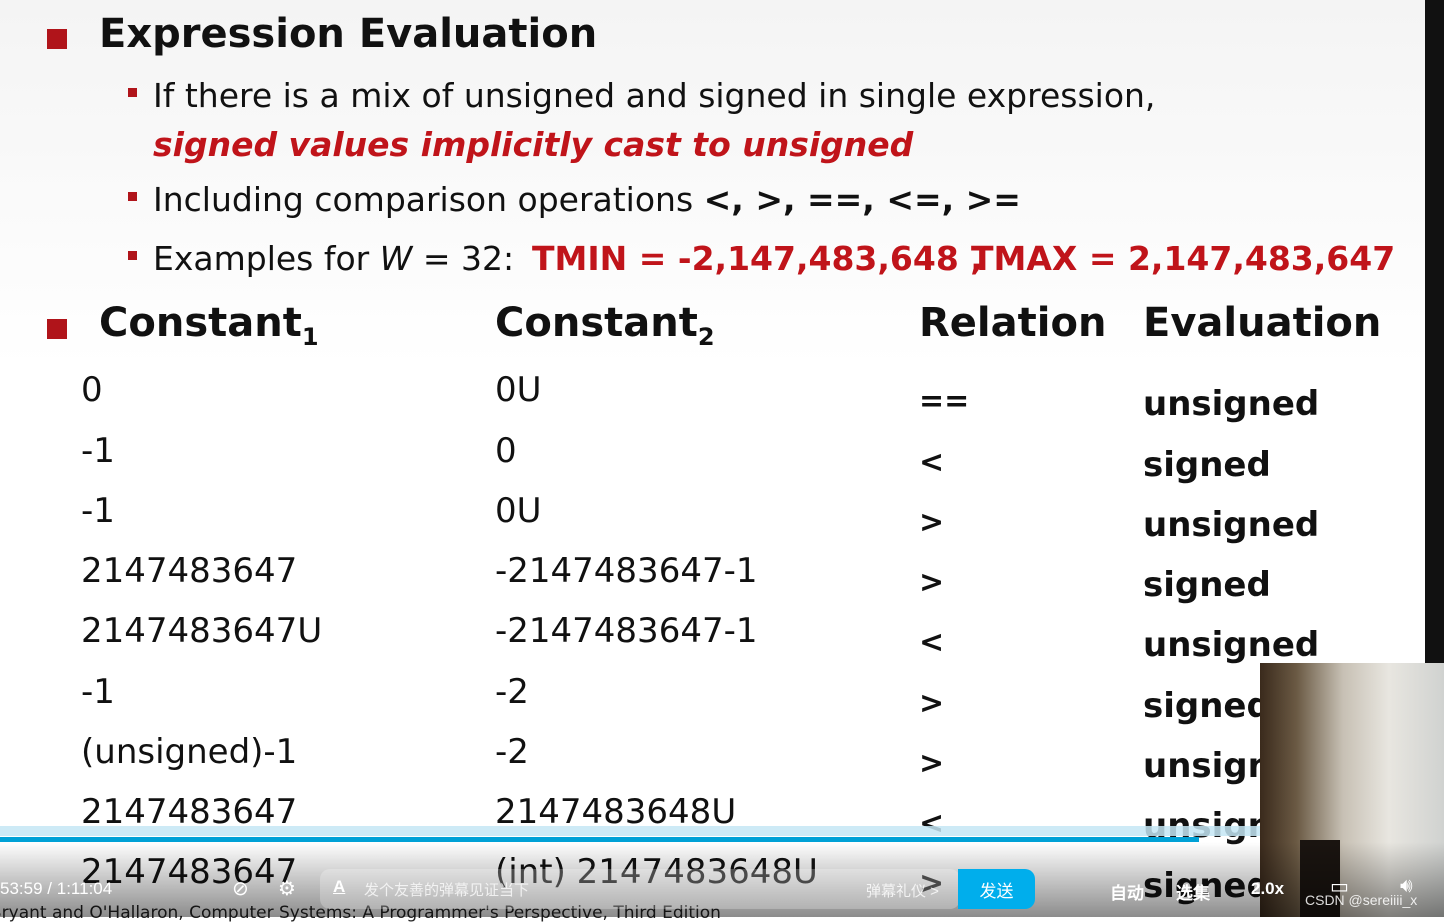 Image resolution: width=1444 pixels, height=923 pixels. What do you see at coordinates (1267, 889) in the screenshot?
I see `speed-button: 2.0x` at bounding box center [1267, 889].